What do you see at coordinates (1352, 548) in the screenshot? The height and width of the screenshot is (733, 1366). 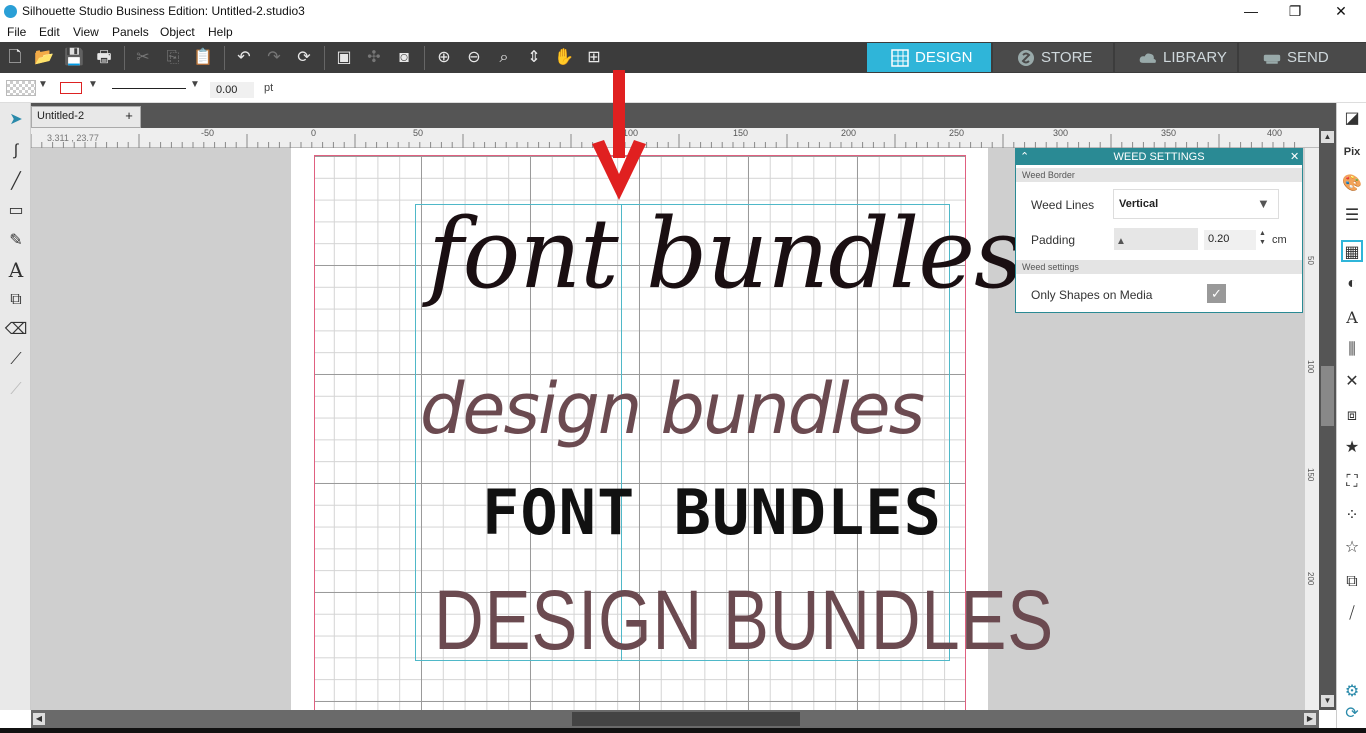 I see `star-outline-icon: ☆` at bounding box center [1352, 548].